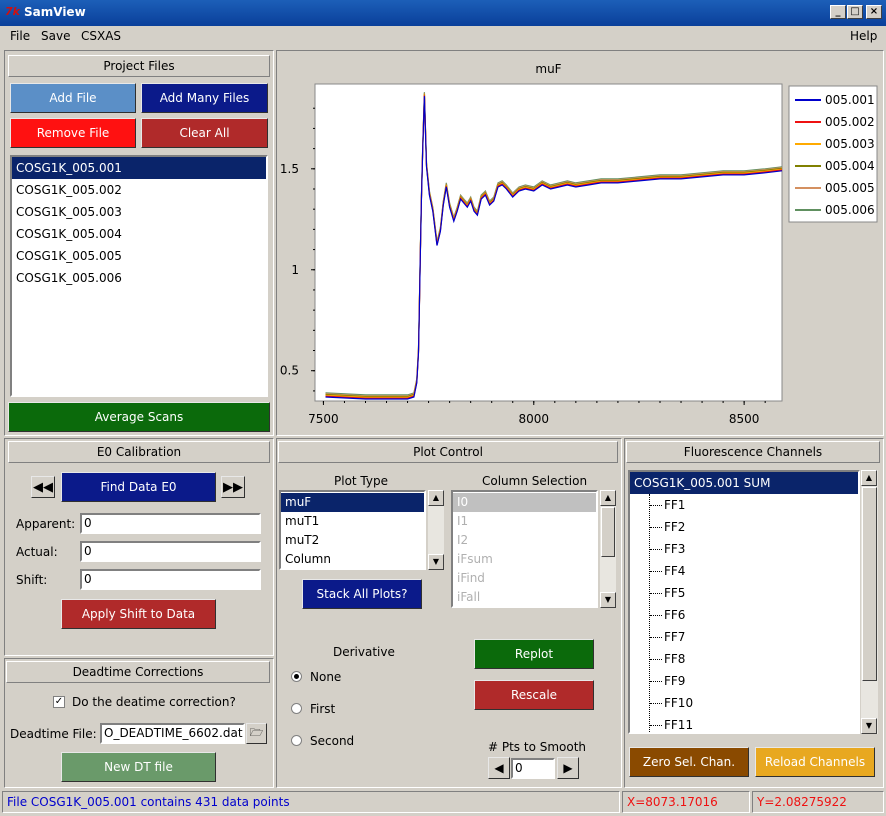  What do you see at coordinates (204, 133) in the screenshot?
I see `clear-all-button: Clear All` at bounding box center [204, 133].